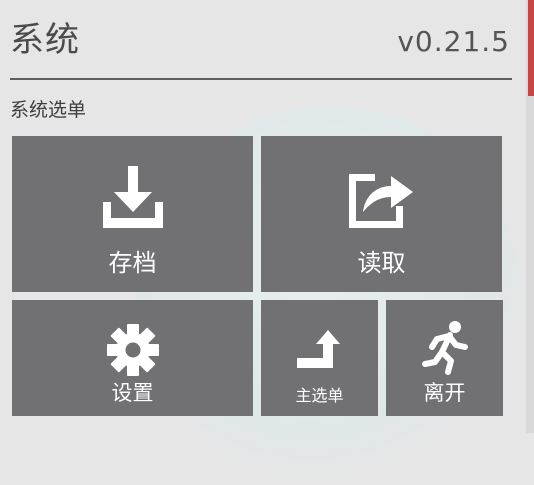 The height and width of the screenshot is (485, 534). I want to click on load-label: 读取, so click(381, 263).